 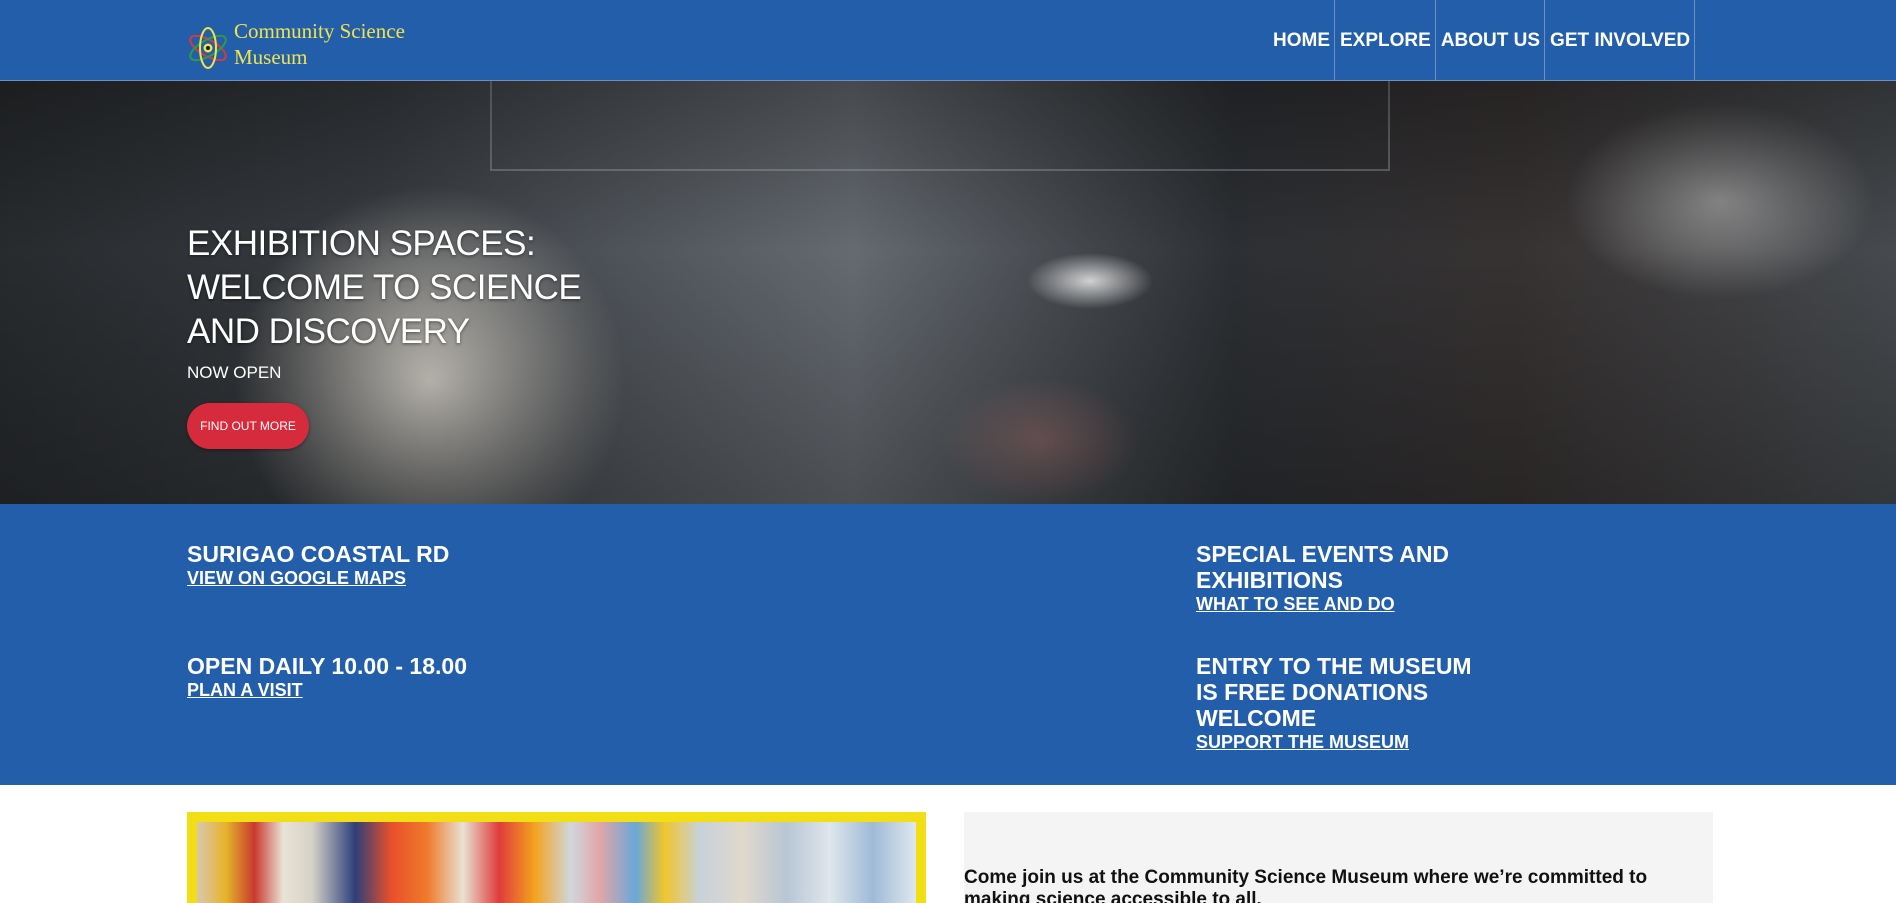 What do you see at coordinates (271, 57) in the screenshot?
I see `logo-line-2: Museum` at bounding box center [271, 57].